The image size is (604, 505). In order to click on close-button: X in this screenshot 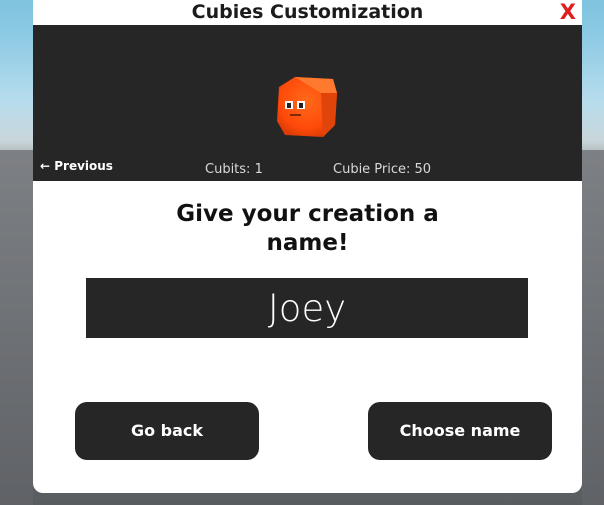, I will do `click(568, 12)`.